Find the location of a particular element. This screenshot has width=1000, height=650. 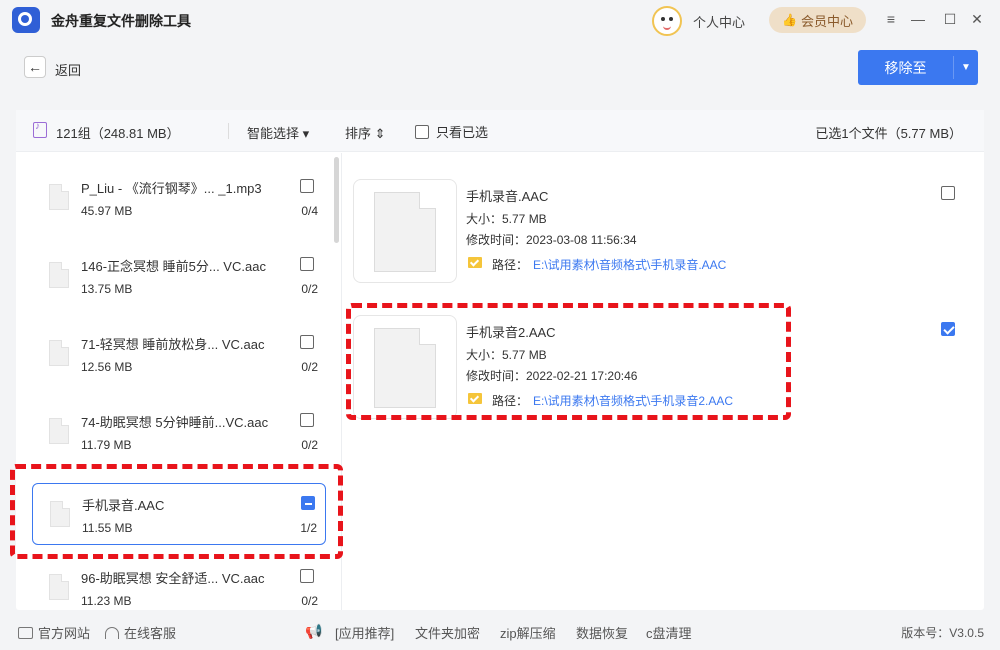

only-selected-toggle: 只看已选 is located at coordinates (451, 131).